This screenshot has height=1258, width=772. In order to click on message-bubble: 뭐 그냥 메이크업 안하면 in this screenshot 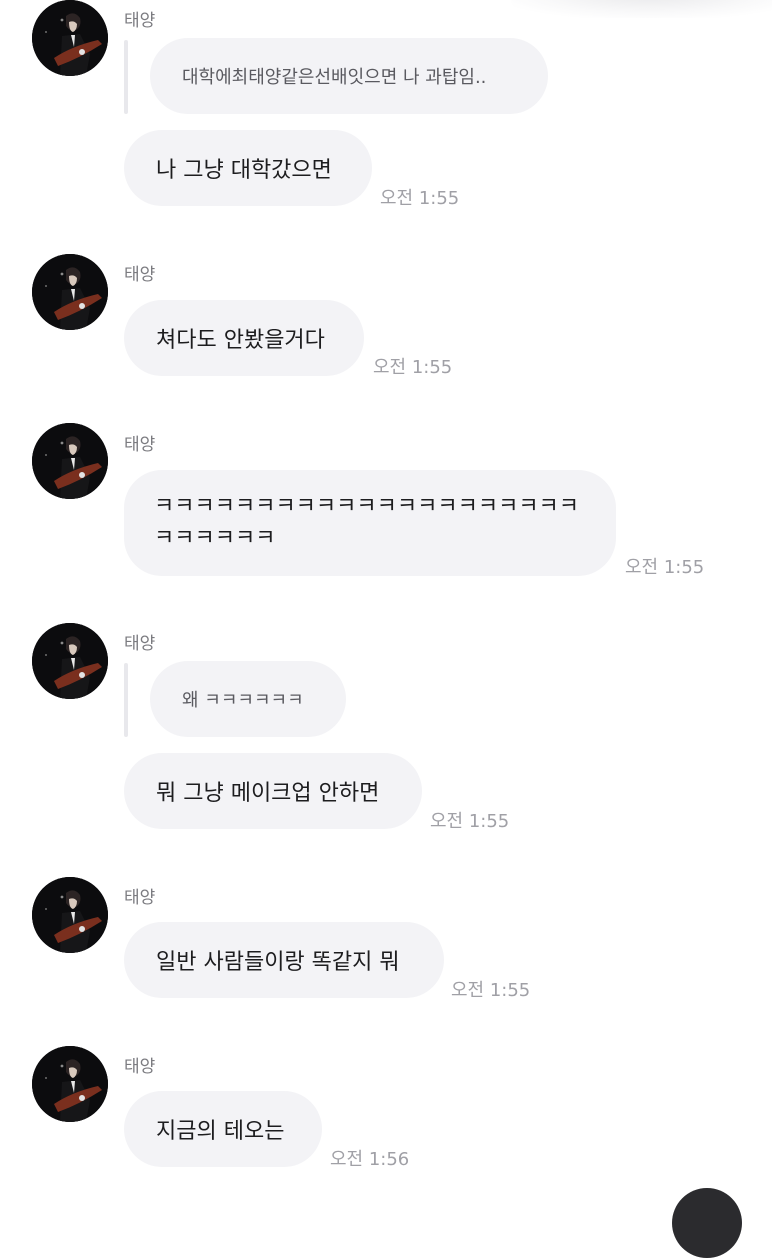, I will do `click(273, 791)`.